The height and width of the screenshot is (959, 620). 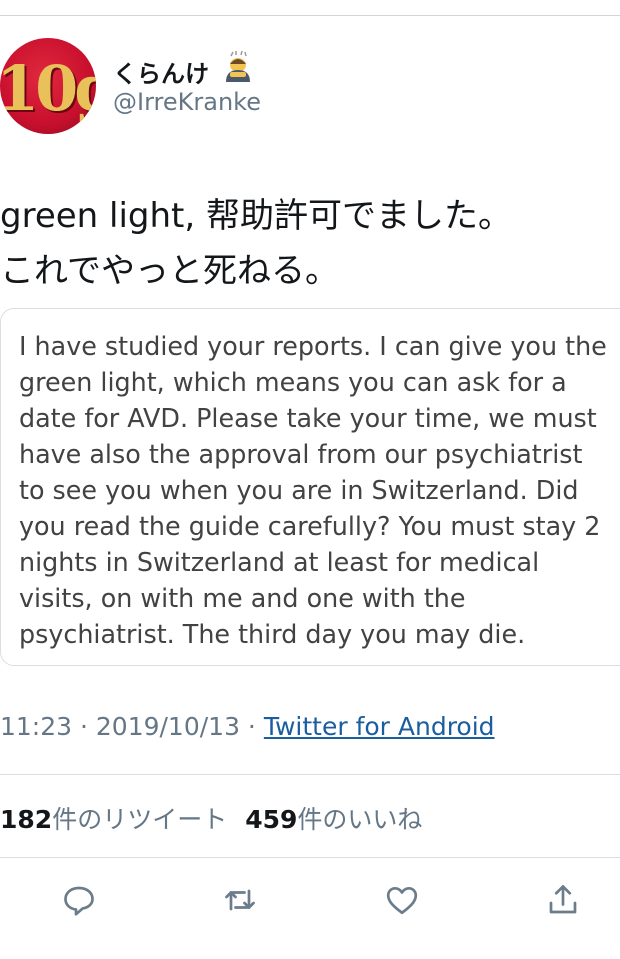 I want to click on tweet-source-link: Twitter for Android, so click(x=379, y=726).